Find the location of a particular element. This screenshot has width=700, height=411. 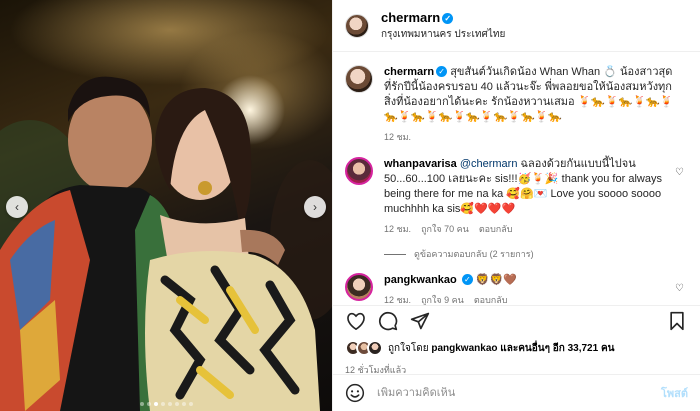

comment-bubble-icon is located at coordinates (388, 321).